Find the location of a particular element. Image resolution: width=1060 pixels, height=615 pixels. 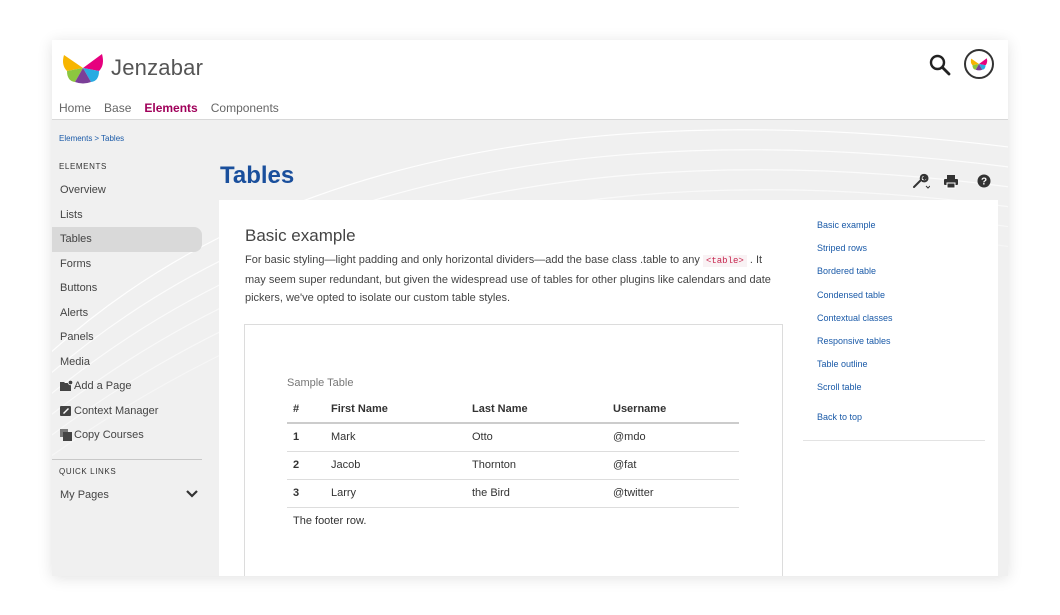

table-cell: the Bird is located at coordinates (536, 493).